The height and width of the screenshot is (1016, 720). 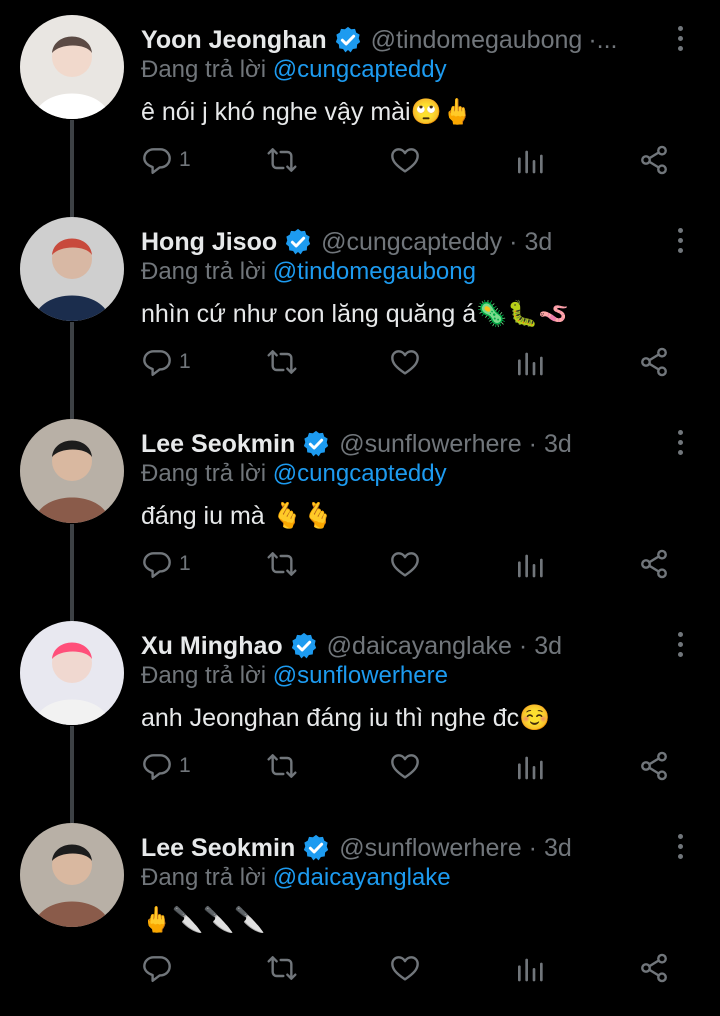 I want to click on display-name: Hong Jisoo, so click(x=209, y=242).